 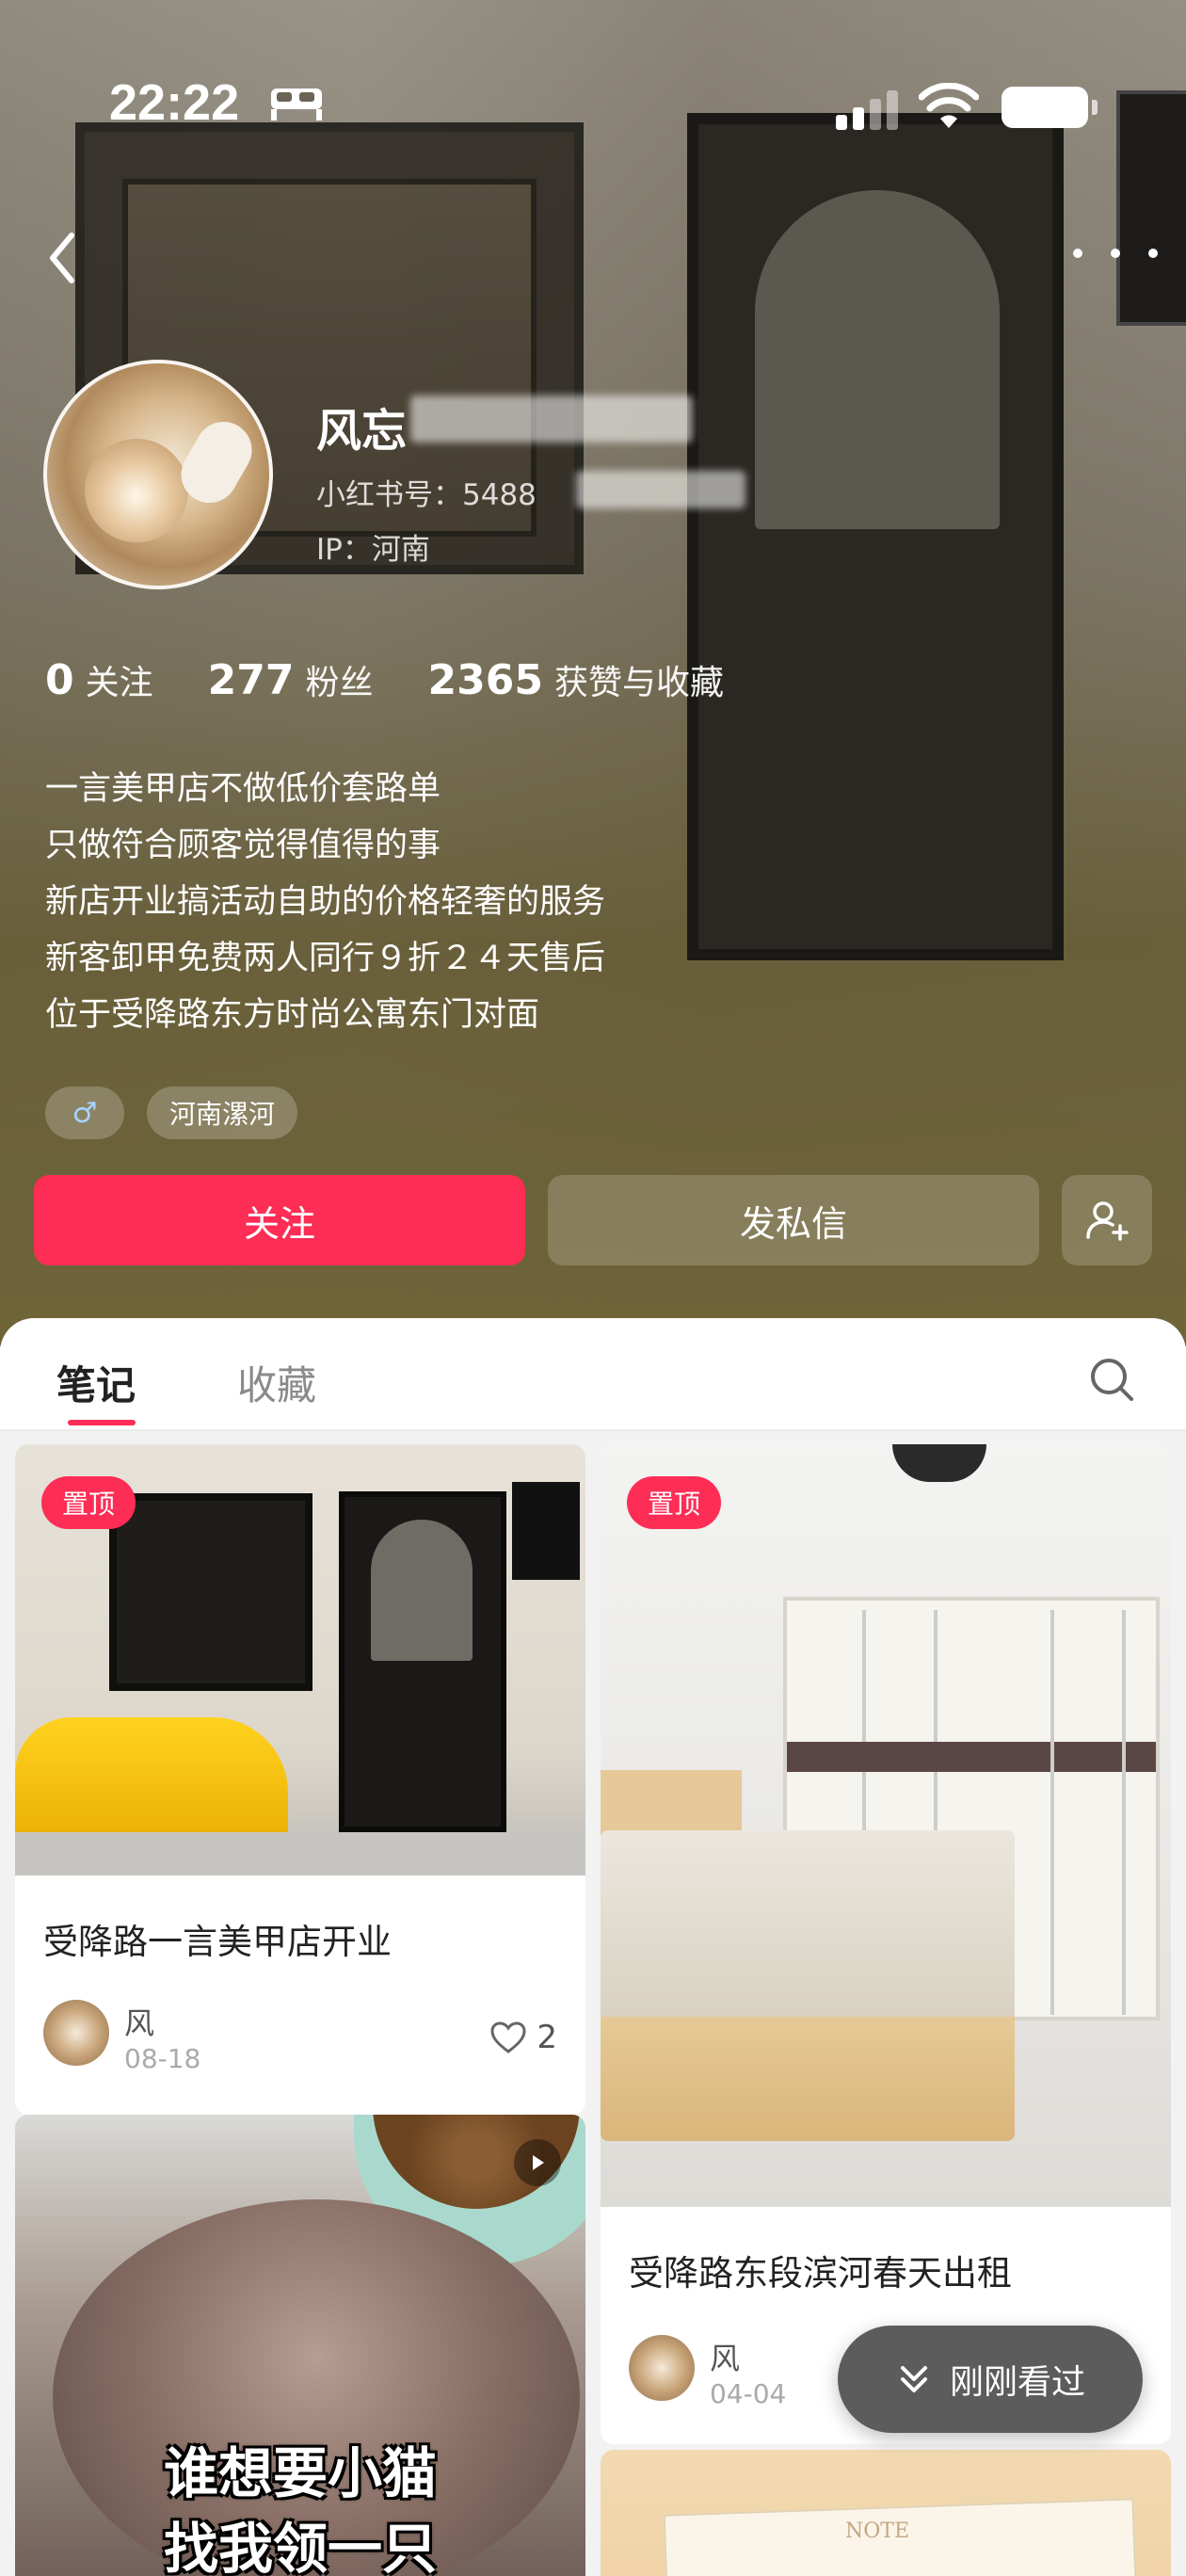 What do you see at coordinates (243, 845) in the screenshot?
I see `bio-line: 只做符合顾客觉得值得的事` at bounding box center [243, 845].